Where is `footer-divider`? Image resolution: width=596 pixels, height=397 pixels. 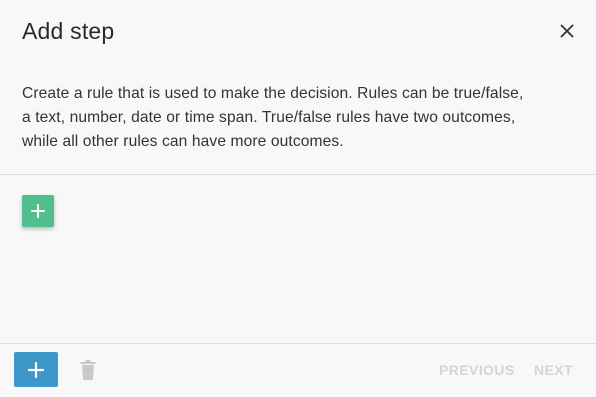 footer-divider is located at coordinates (298, 343).